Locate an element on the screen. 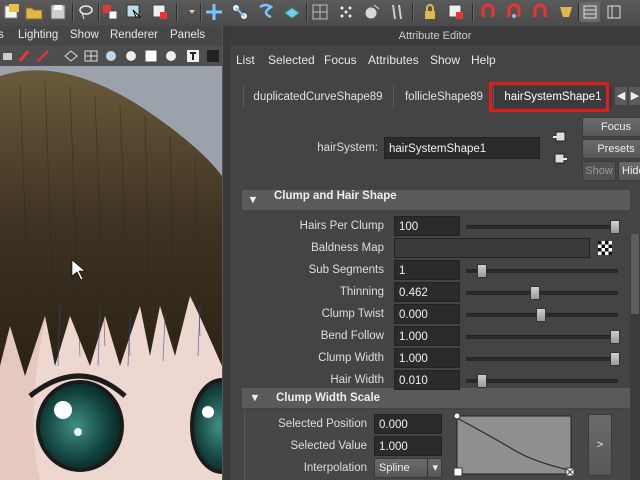 The image size is (640, 480). lights-icon is located at coordinates (171, 56).